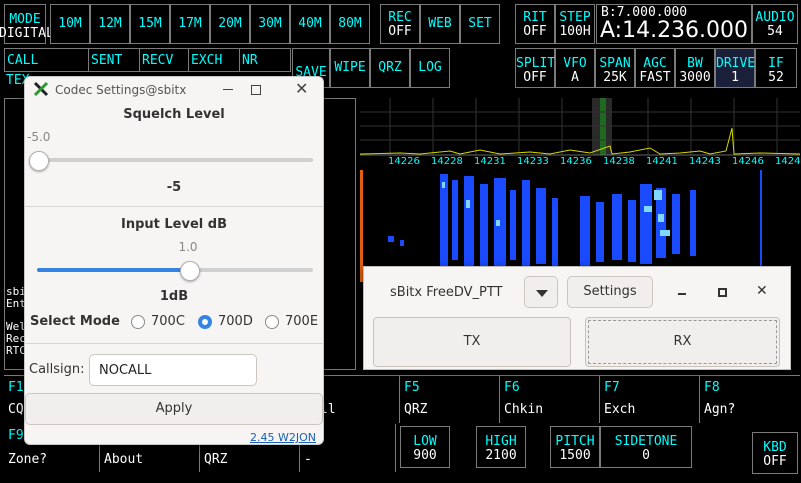 The width and height of the screenshot is (801, 483). What do you see at coordinates (775, 17) in the screenshot?
I see `audio-label: AUDIO` at bounding box center [775, 17].